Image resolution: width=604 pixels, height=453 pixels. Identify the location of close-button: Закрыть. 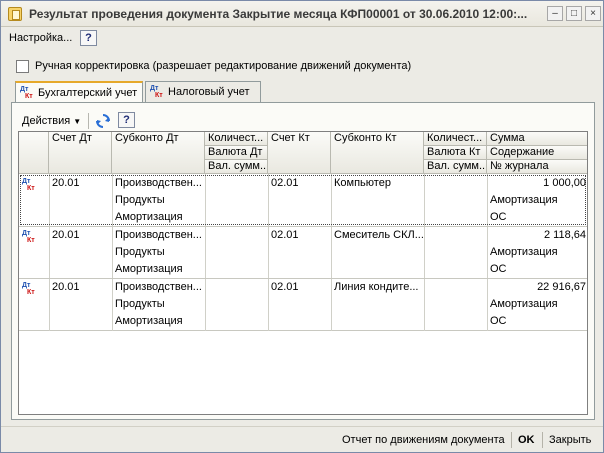
(570, 440).